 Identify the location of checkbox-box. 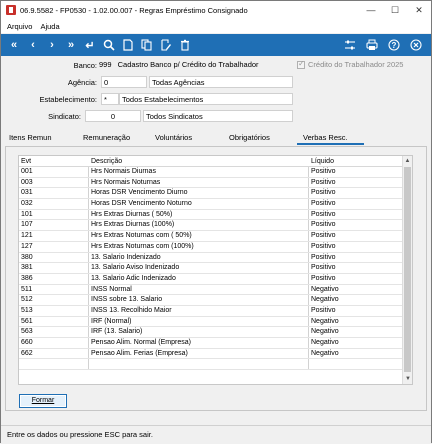
(301, 64).